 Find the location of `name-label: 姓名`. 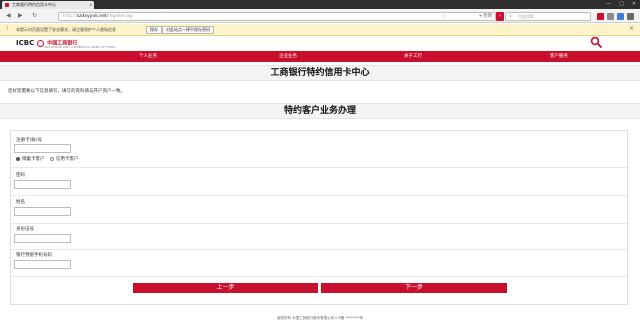

name-label: 姓名 is located at coordinates (20, 202).